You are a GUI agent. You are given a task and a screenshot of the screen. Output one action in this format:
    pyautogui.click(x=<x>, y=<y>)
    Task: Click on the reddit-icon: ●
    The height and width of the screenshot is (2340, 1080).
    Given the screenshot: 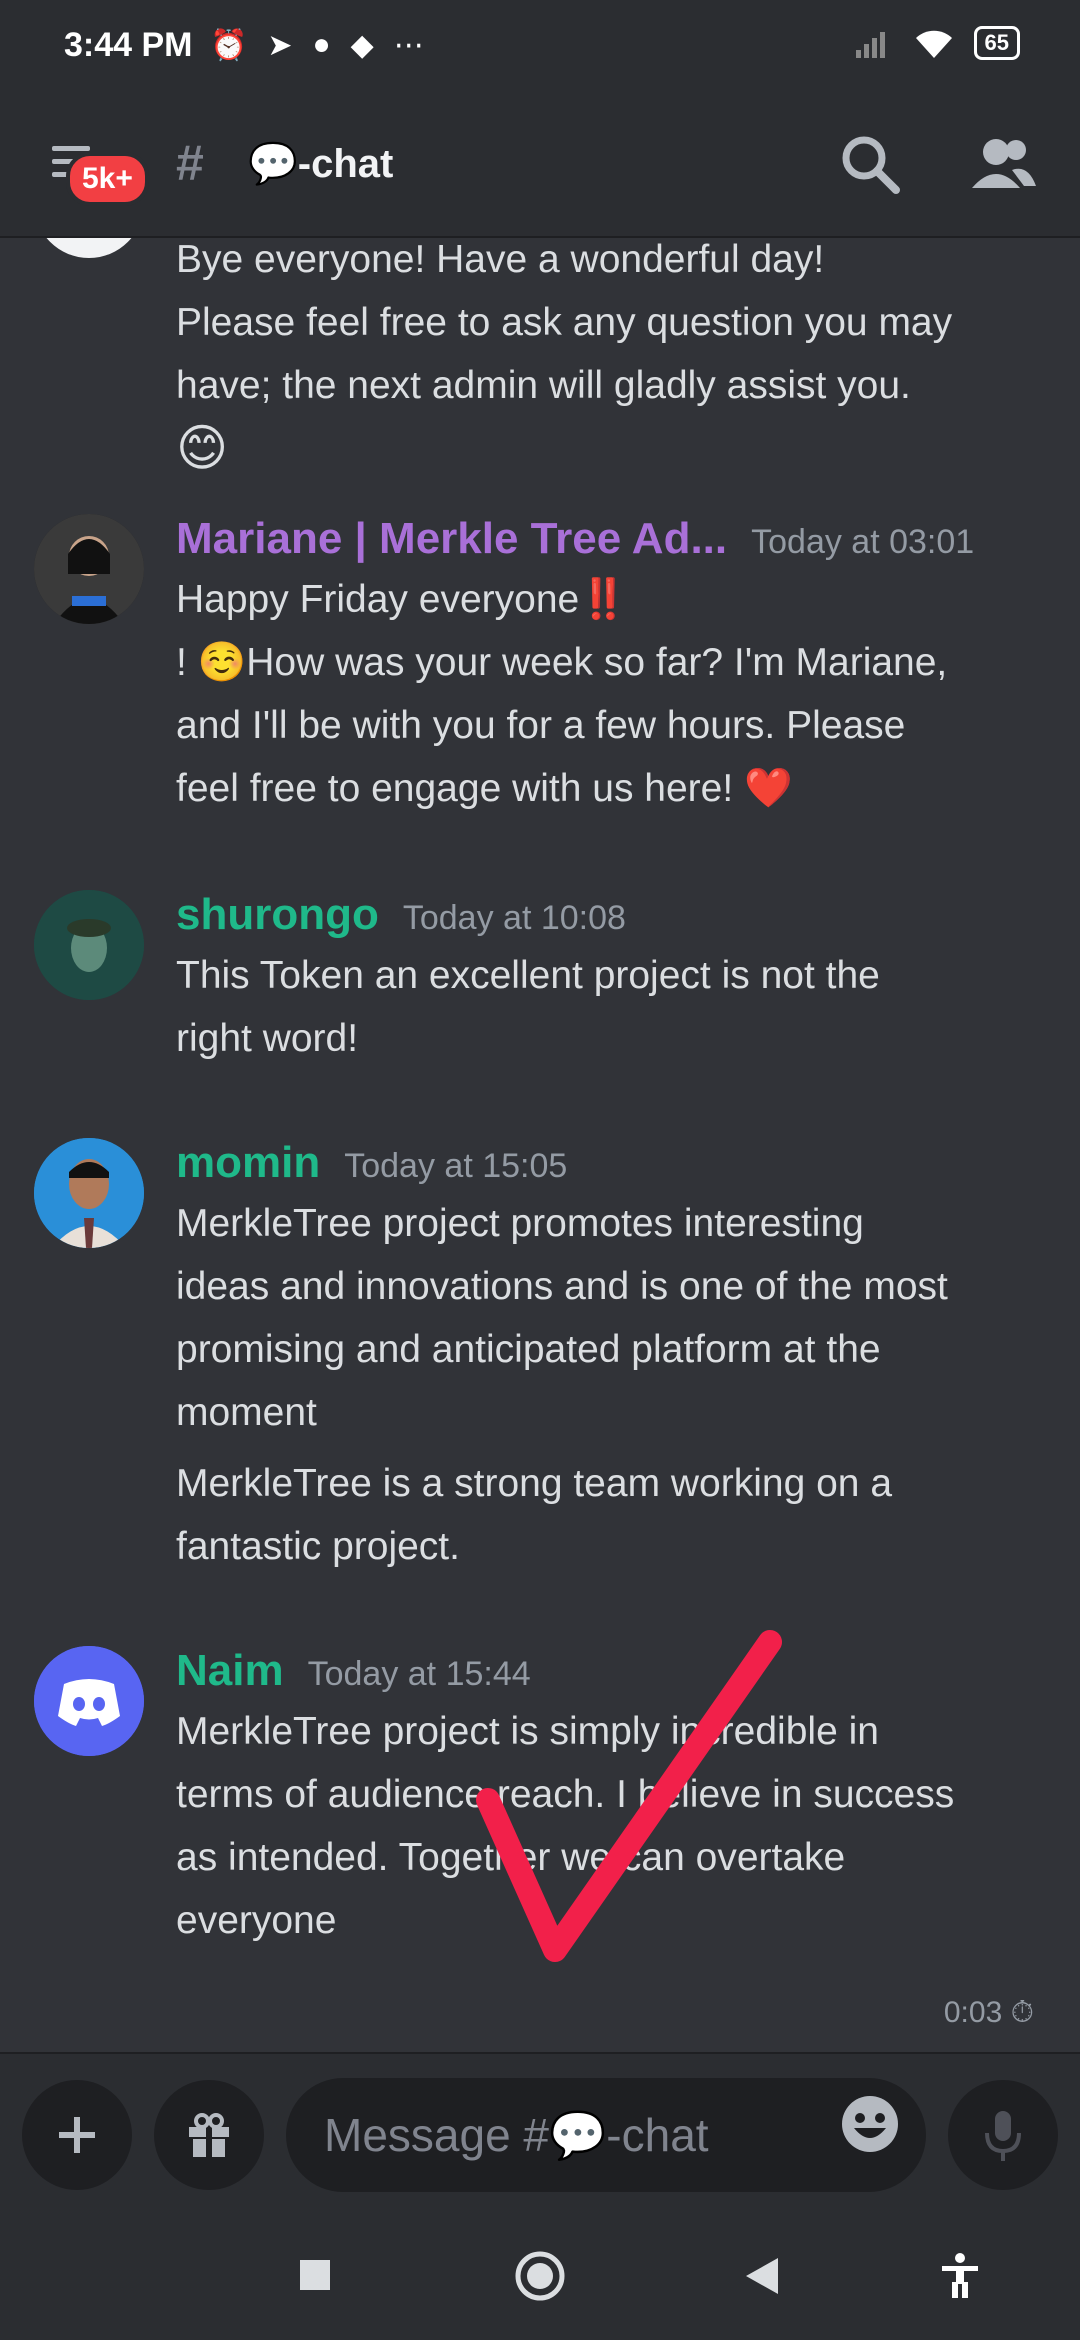 What is the action you would take?
    pyautogui.click(x=321, y=44)
    